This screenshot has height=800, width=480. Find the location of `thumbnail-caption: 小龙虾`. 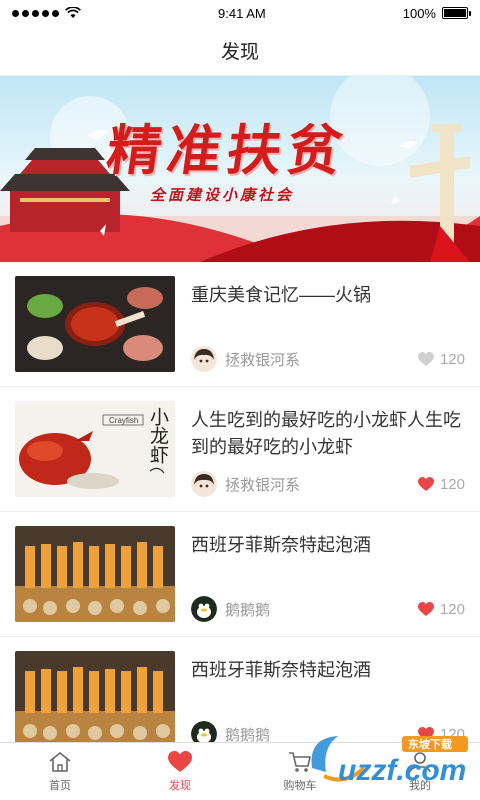

thumbnail-caption: 小龙虾 is located at coordinates (158, 435).